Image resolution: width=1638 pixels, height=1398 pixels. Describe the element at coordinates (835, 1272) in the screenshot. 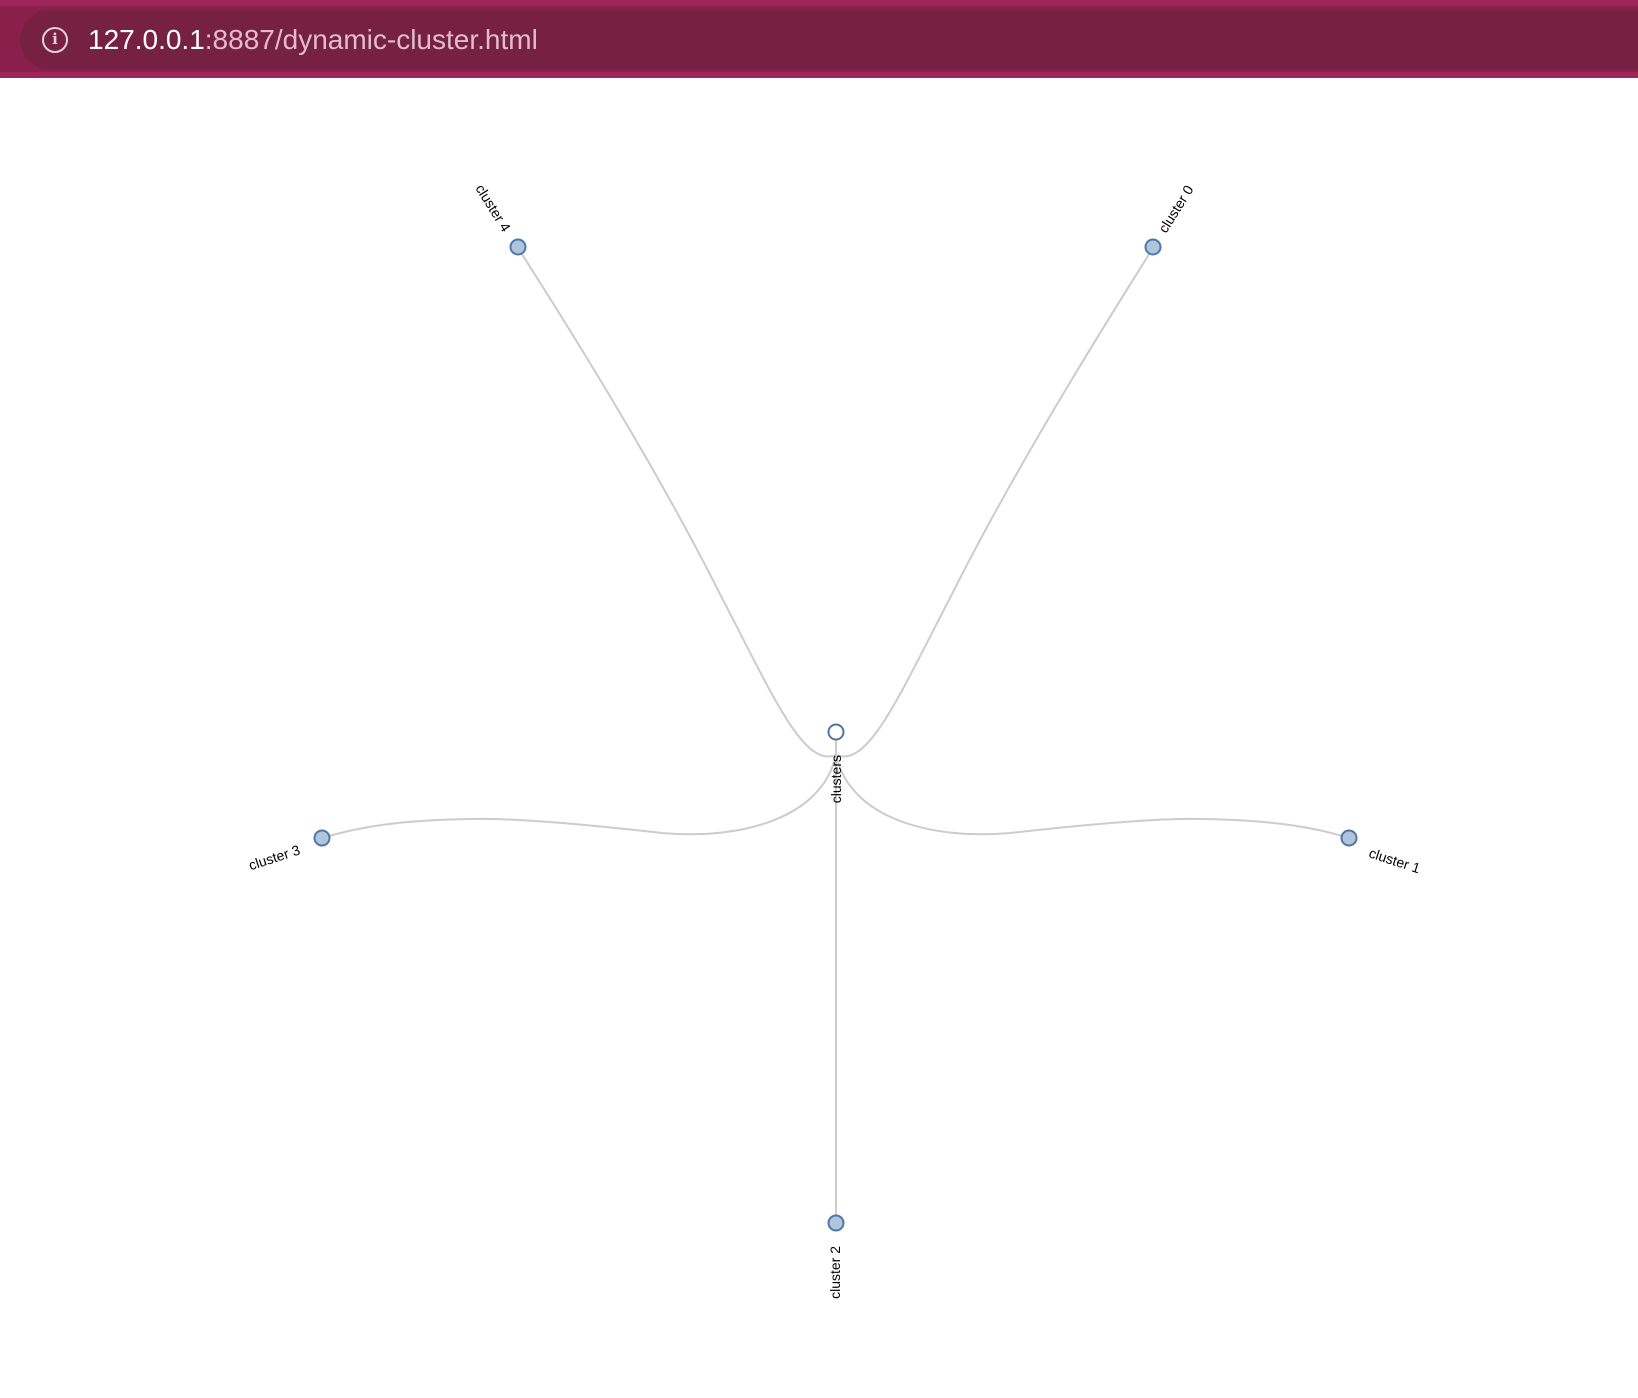

I see `node-label: cluster 2` at that location.